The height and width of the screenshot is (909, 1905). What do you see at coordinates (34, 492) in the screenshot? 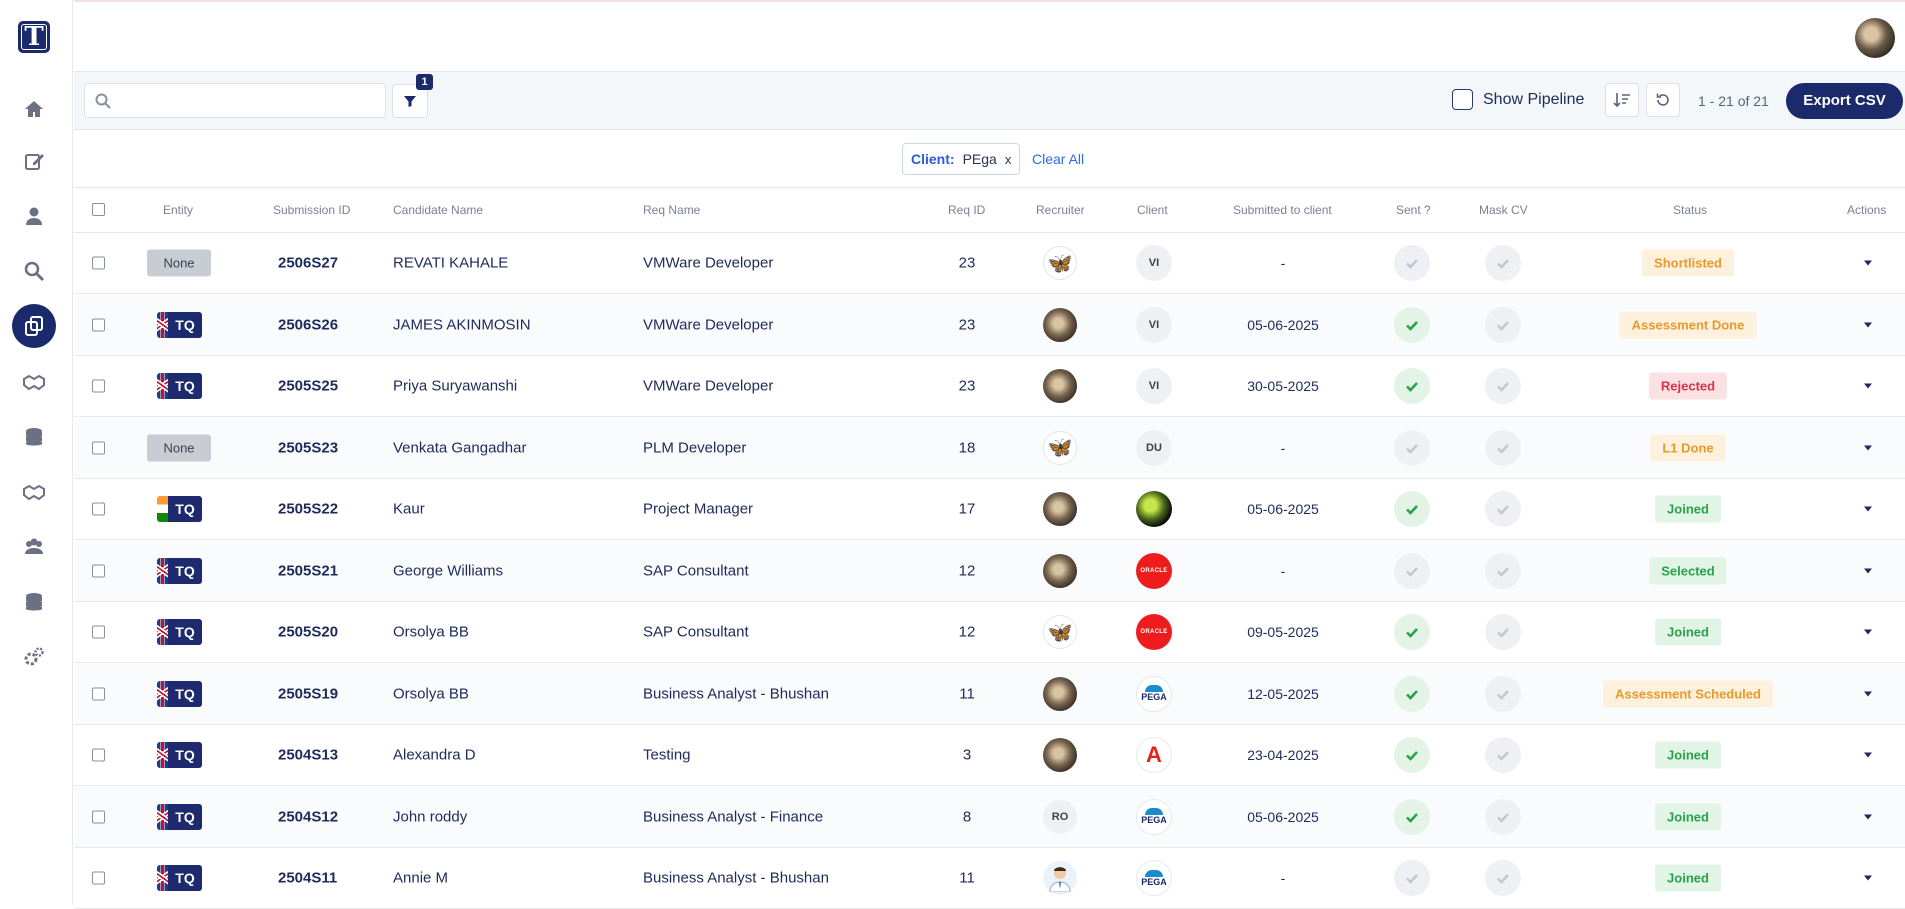
I see `nav-handshake-alt` at bounding box center [34, 492].